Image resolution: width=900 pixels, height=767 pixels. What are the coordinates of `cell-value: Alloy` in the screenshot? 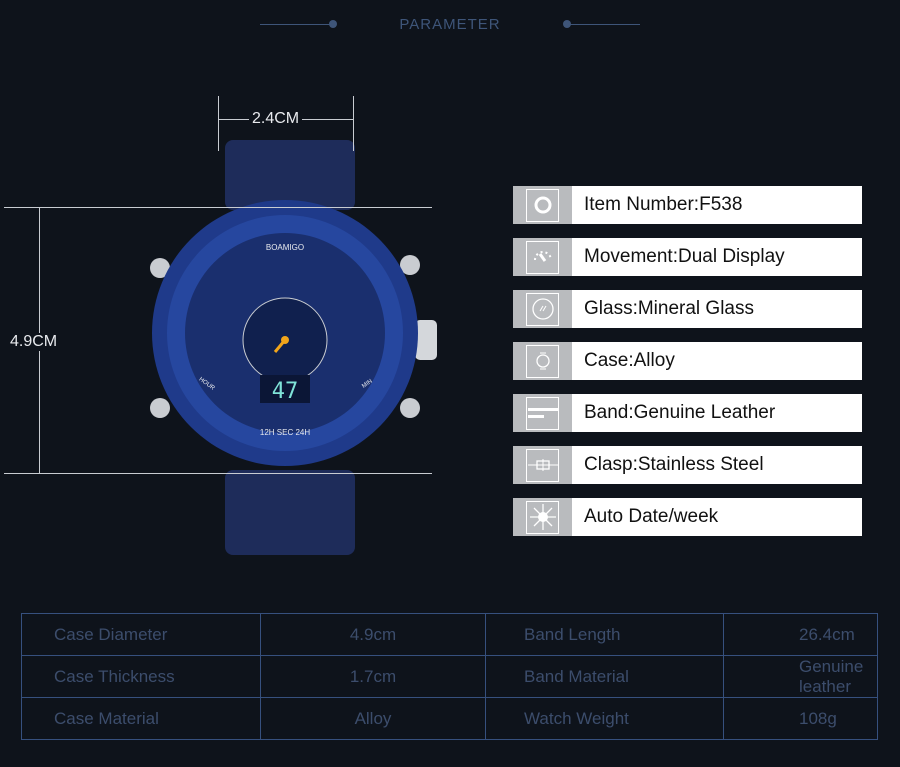 It's located at (373, 718).